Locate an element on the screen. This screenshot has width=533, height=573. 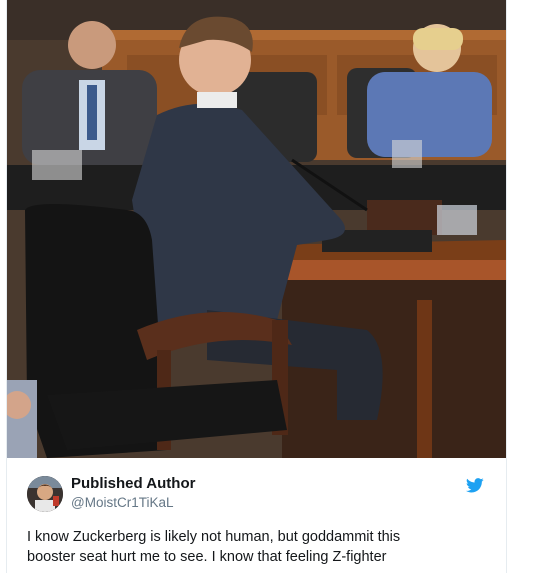
display-name: Published Author is located at coordinates (133, 483).